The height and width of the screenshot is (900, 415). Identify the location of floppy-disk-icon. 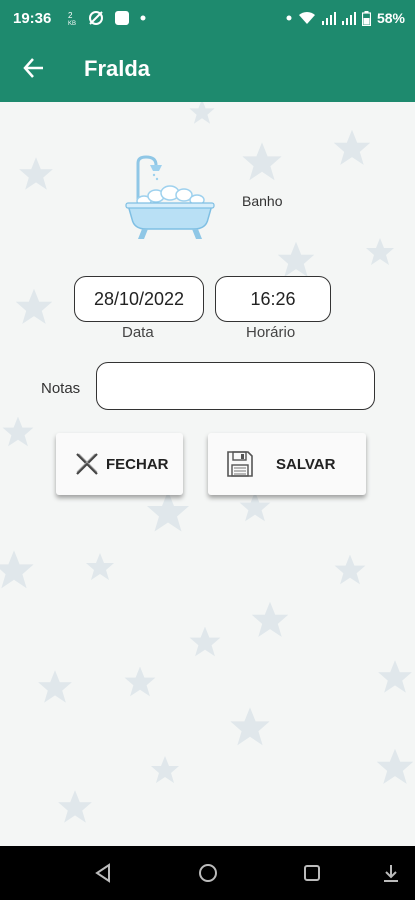
(240, 464).